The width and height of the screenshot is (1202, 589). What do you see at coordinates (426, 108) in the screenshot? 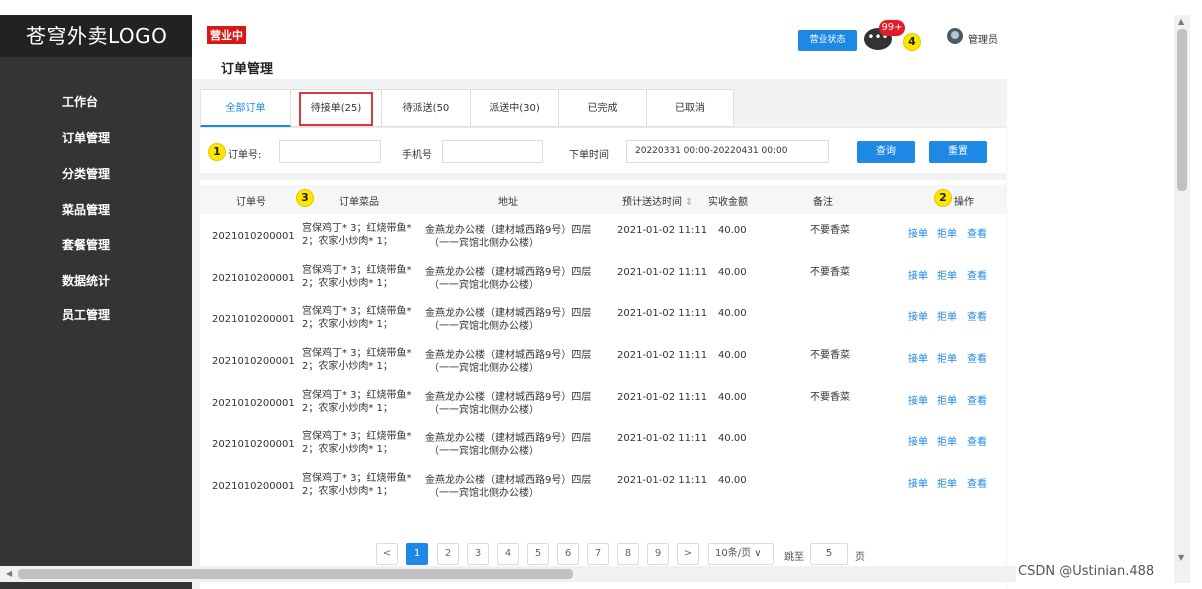
I see `tab-to-dispatch: 待派送(50` at bounding box center [426, 108].